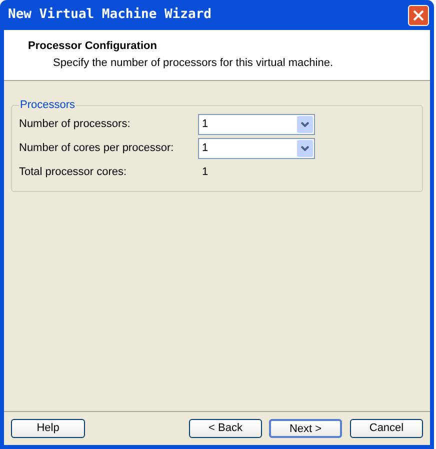 The height and width of the screenshot is (449, 436). I want to click on cancel-button: Cancel, so click(386, 428).